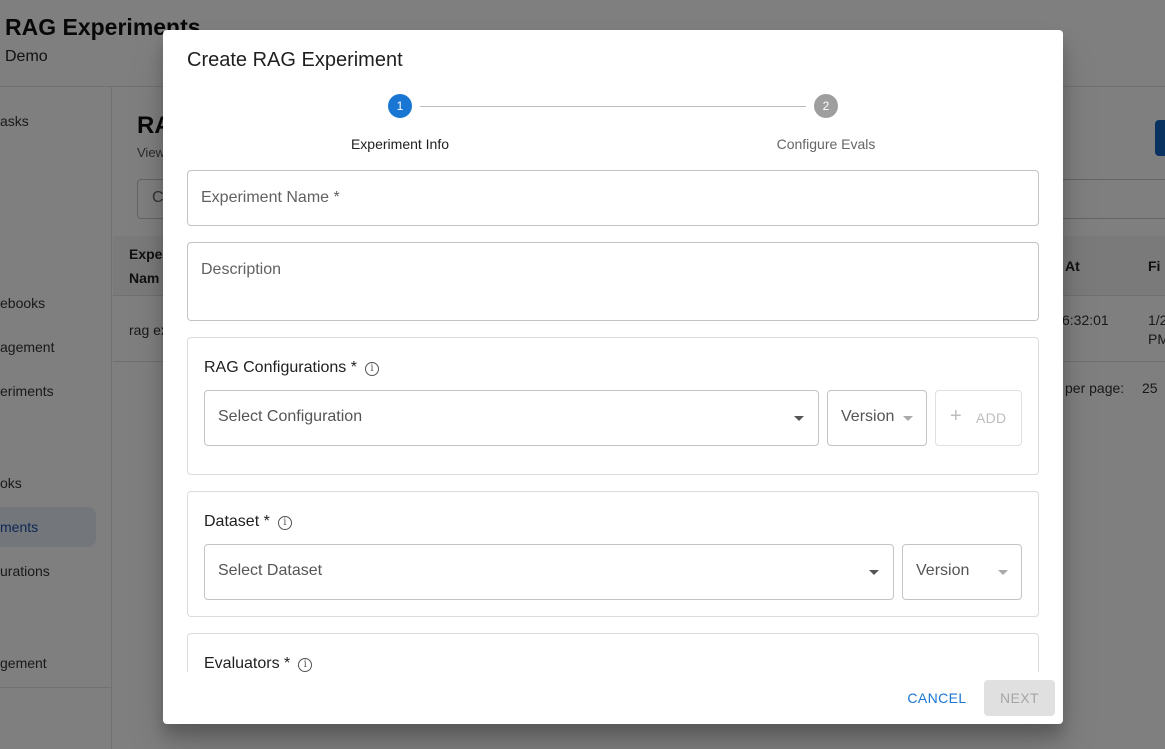  What do you see at coordinates (400, 106) in the screenshot?
I see `step-1-icon: 1` at bounding box center [400, 106].